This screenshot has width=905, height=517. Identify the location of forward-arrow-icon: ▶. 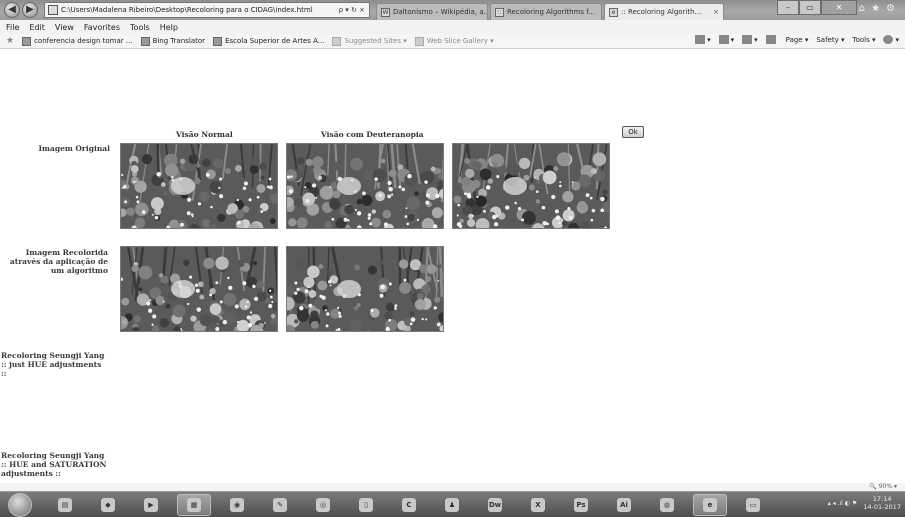
(30, 9).